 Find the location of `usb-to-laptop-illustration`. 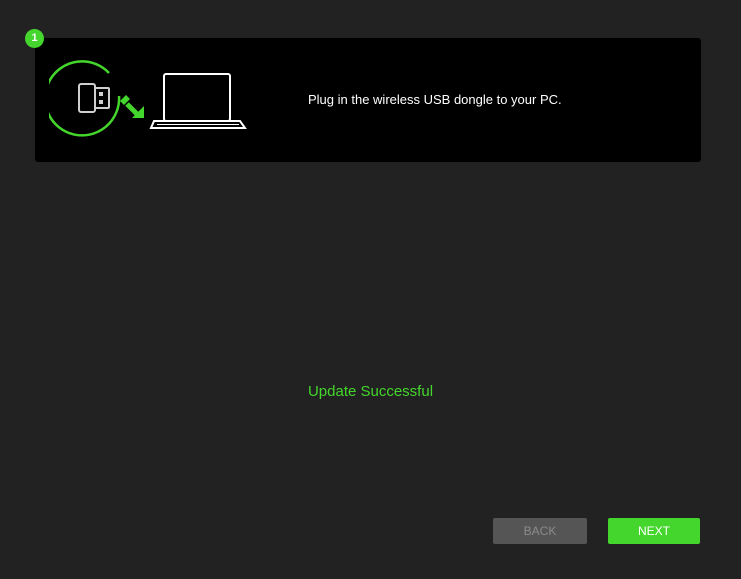

usb-to-laptop-illustration is located at coordinates (148, 98).